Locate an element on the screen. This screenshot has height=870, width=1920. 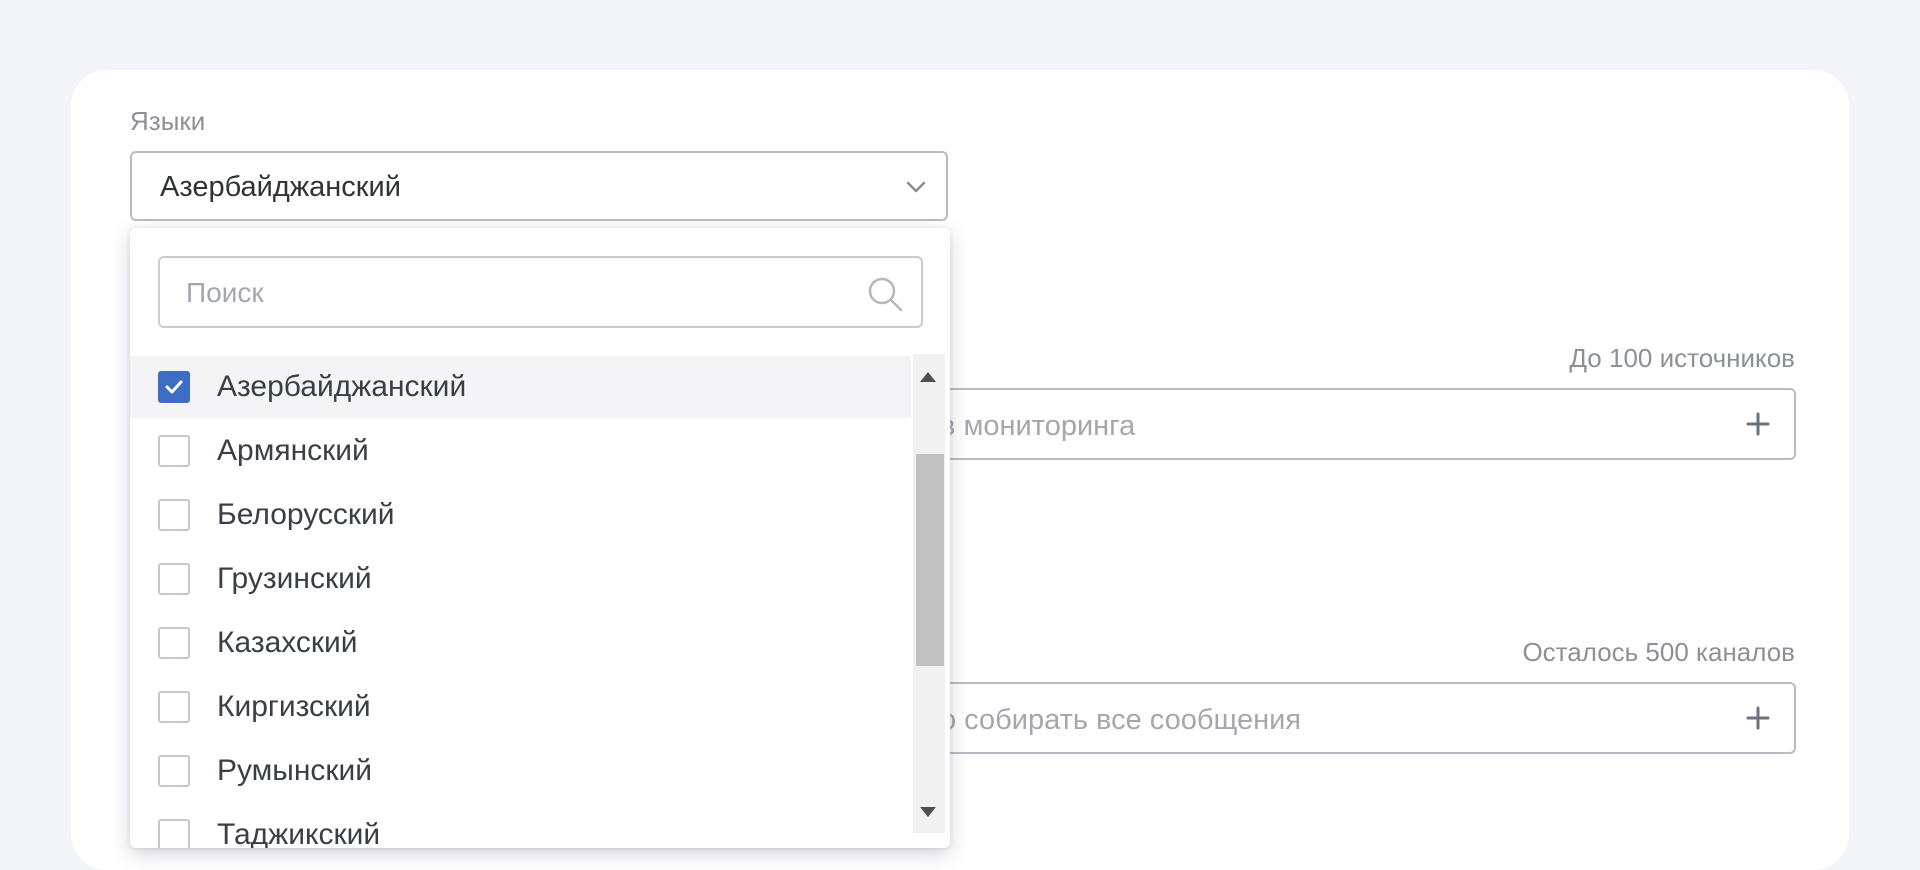
check-icon is located at coordinates (174, 387).